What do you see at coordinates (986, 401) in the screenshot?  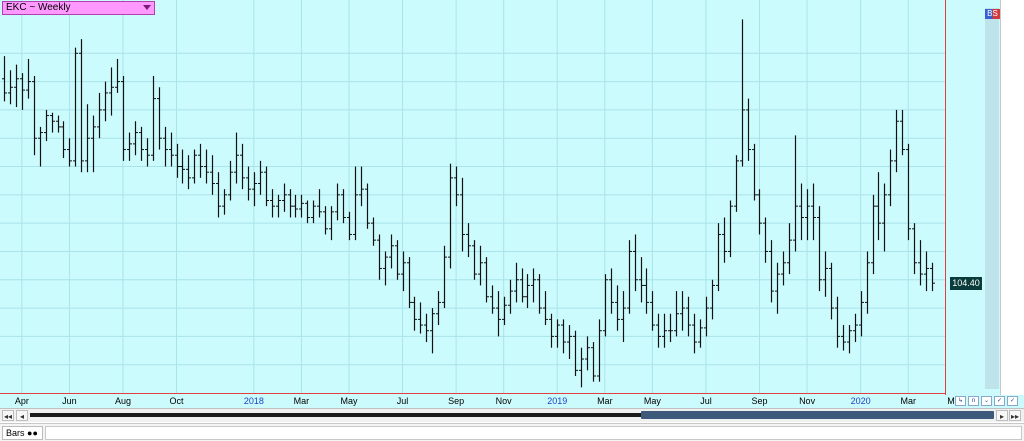 I see `fit-tool-icon: ⌄` at bounding box center [986, 401].